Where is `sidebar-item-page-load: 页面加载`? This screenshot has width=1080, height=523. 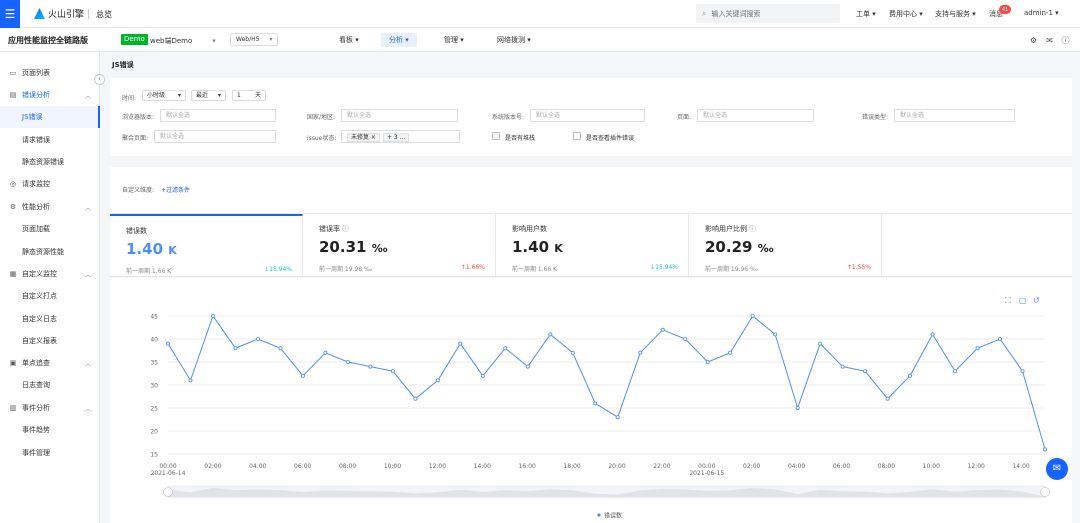 sidebar-item-page-load: 页面加载 is located at coordinates (50, 229).